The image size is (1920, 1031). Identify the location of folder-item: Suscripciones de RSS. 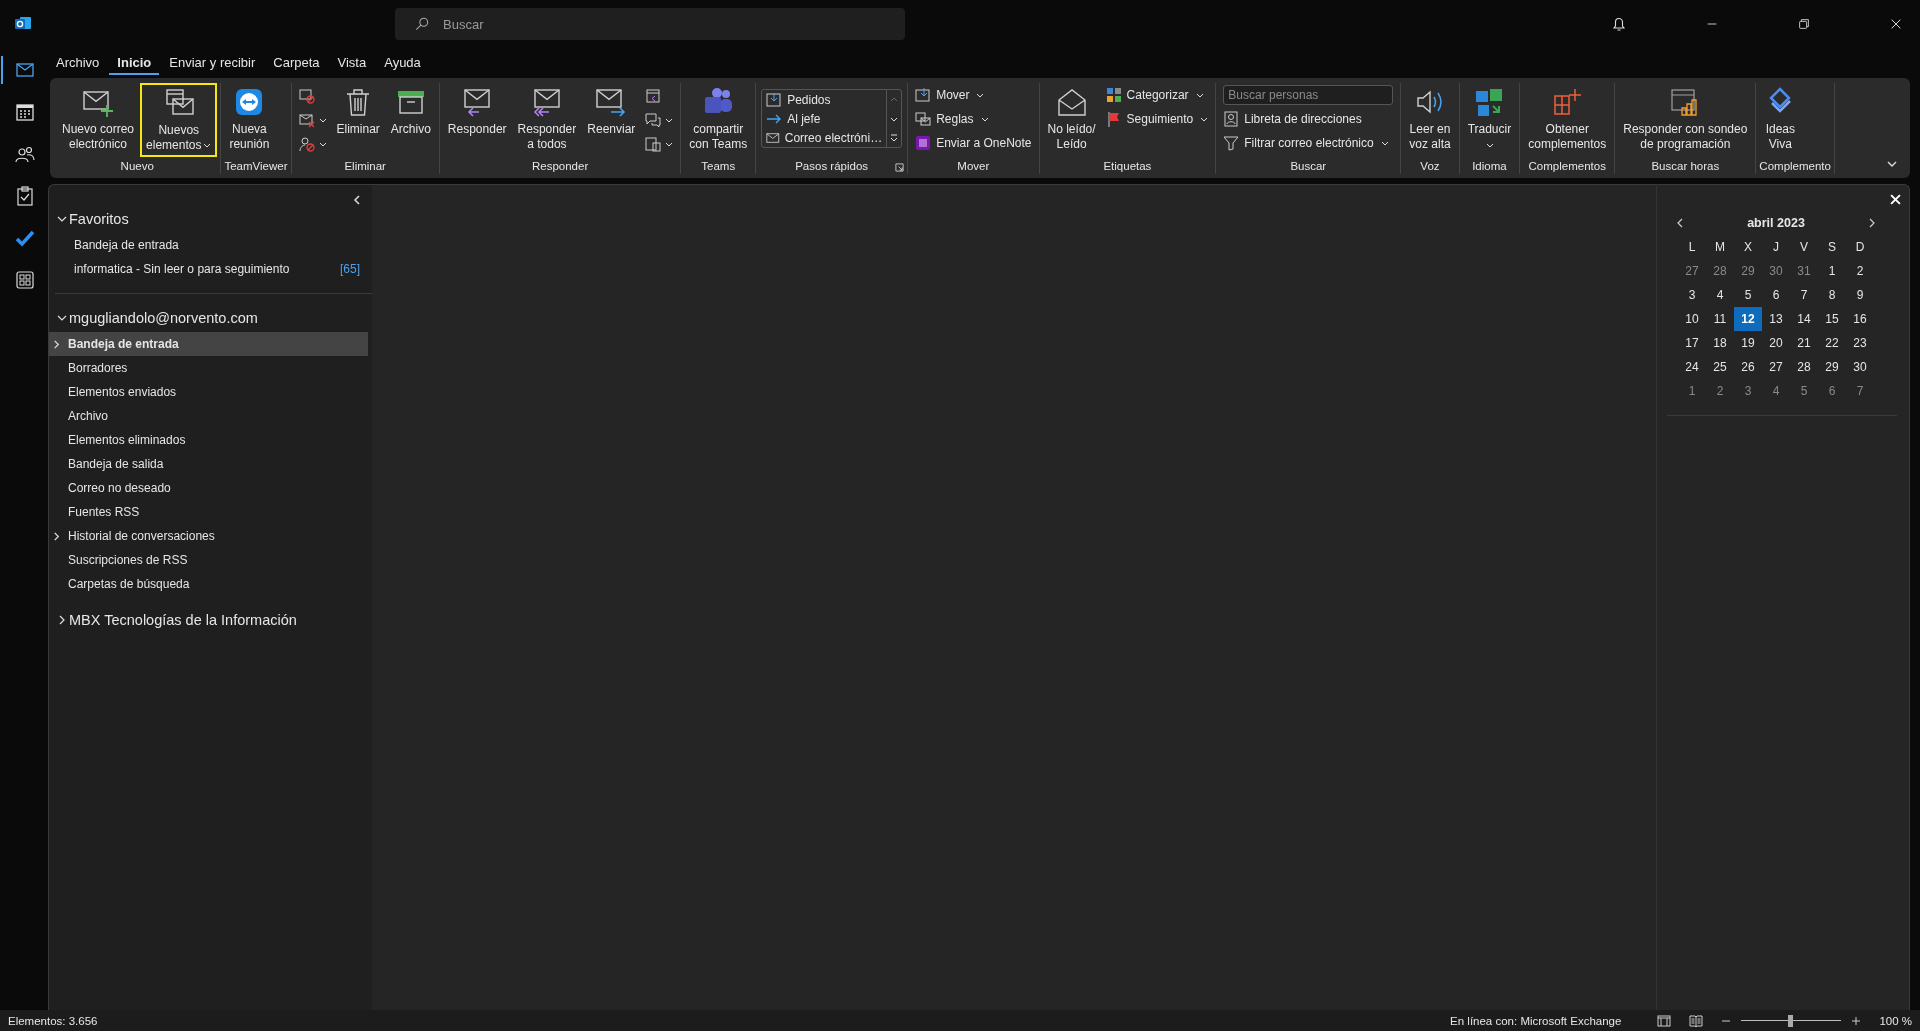
(208, 560).